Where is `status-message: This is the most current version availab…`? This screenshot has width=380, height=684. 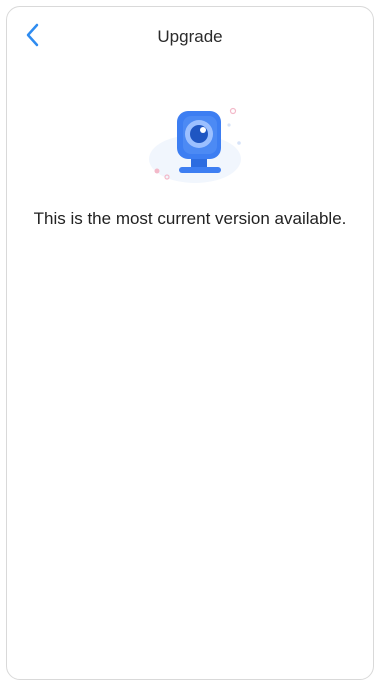
status-message: This is the most current version availab… is located at coordinates (190, 218).